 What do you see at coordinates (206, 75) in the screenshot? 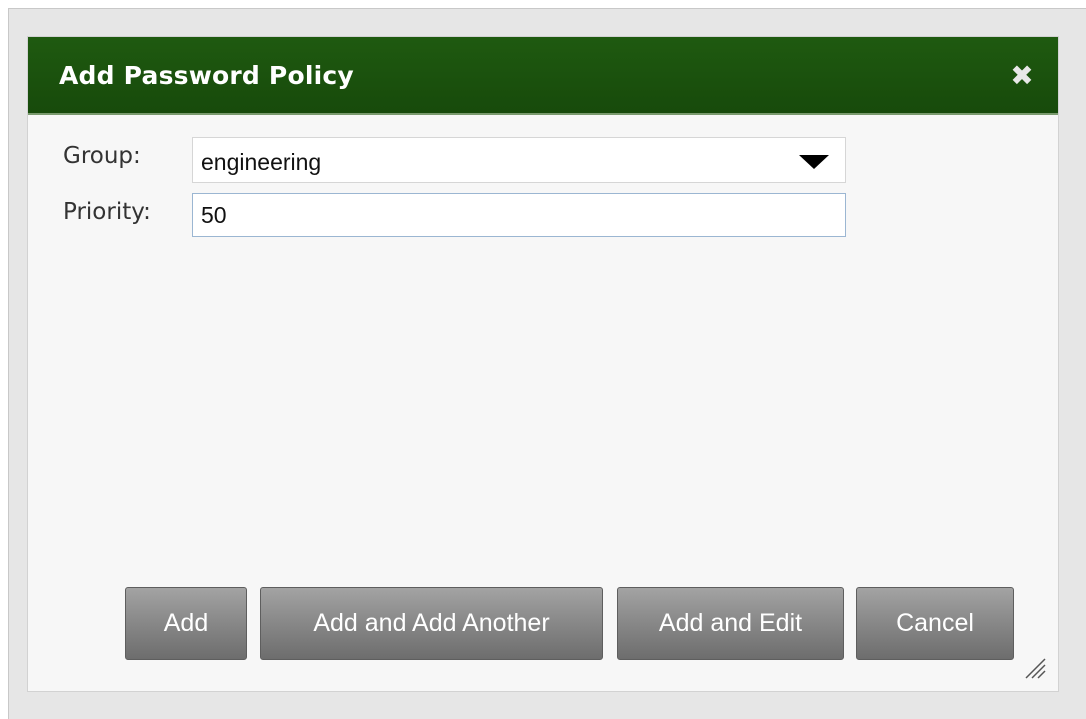
I see `dialog-title: Add Password Policy` at bounding box center [206, 75].